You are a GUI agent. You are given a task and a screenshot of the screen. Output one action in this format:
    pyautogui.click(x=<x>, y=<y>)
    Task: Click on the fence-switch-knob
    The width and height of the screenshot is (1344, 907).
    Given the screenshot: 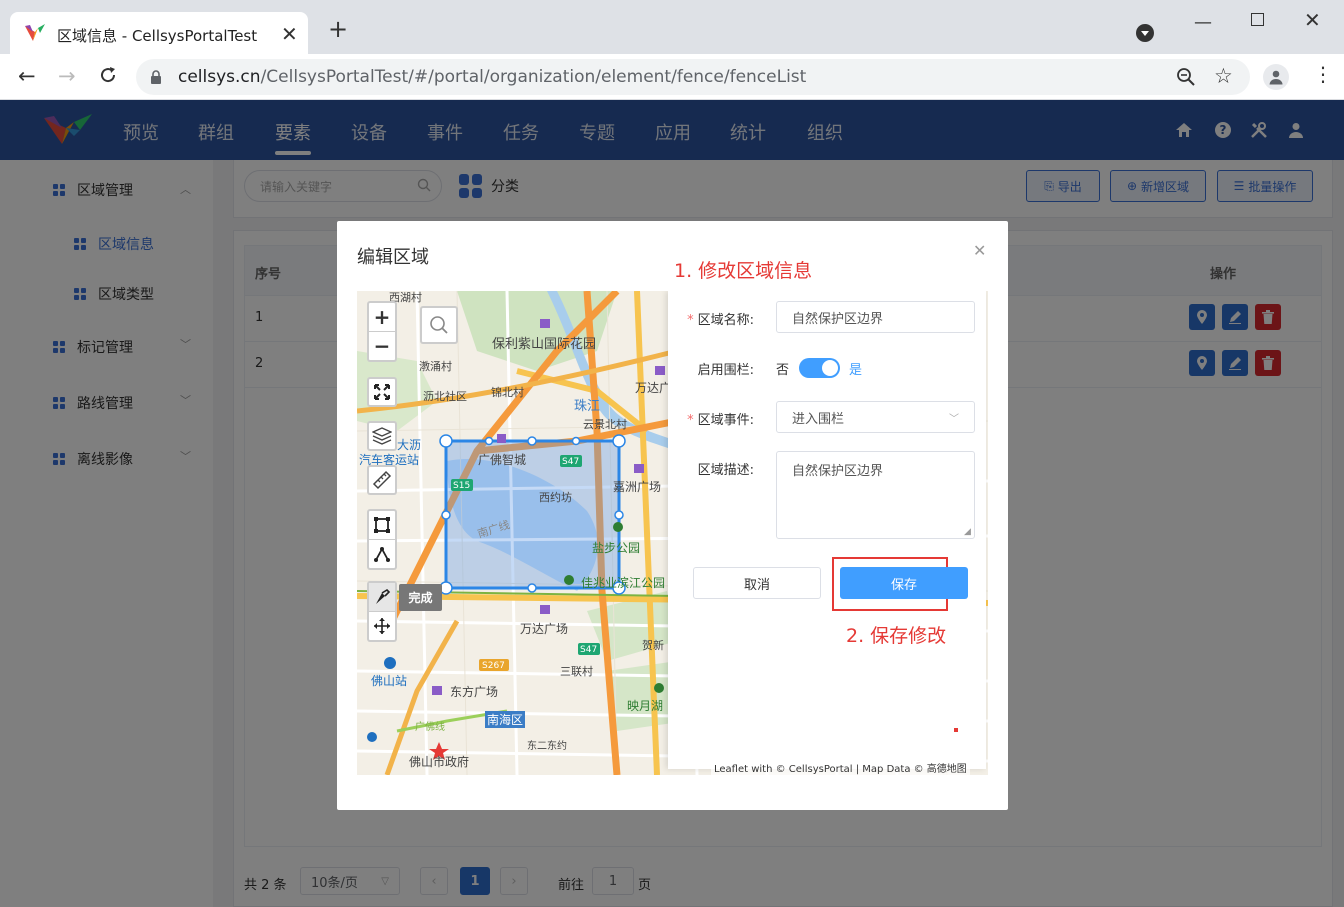 What is the action you would take?
    pyautogui.click(x=830, y=368)
    